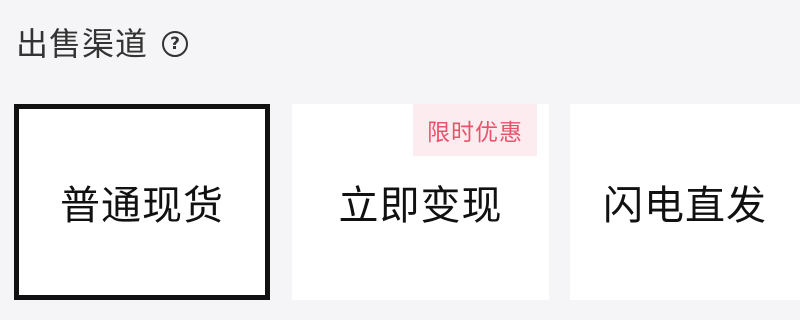  Describe the element at coordinates (685, 206) in the screenshot. I see `channel-option-label: 闪电直发` at that location.